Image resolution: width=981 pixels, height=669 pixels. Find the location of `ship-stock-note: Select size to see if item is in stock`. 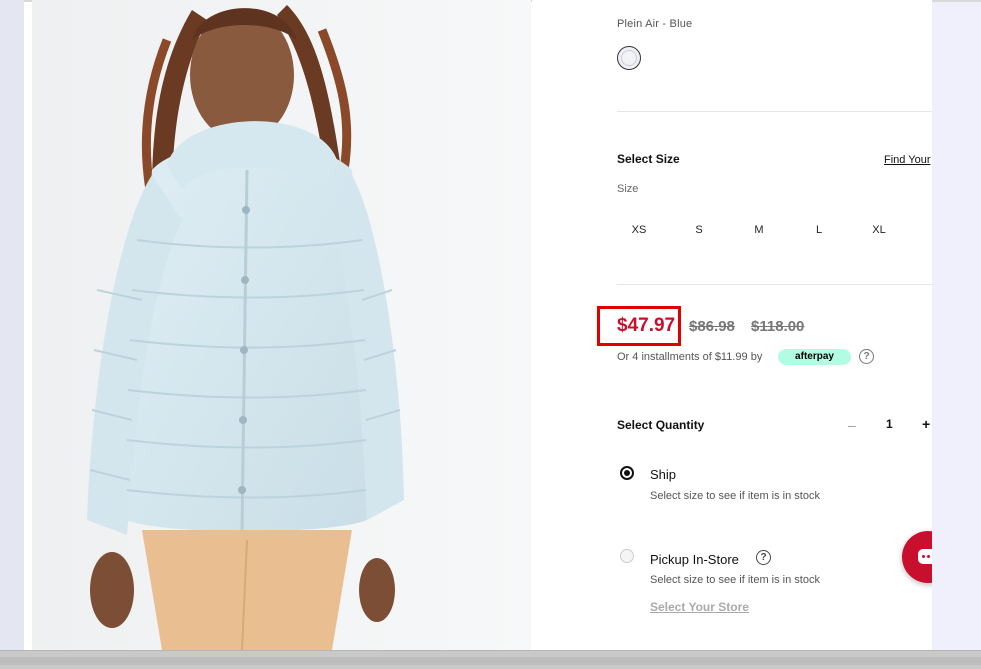

ship-stock-note: Select size to see if item is in stock is located at coordinates (735, 496).